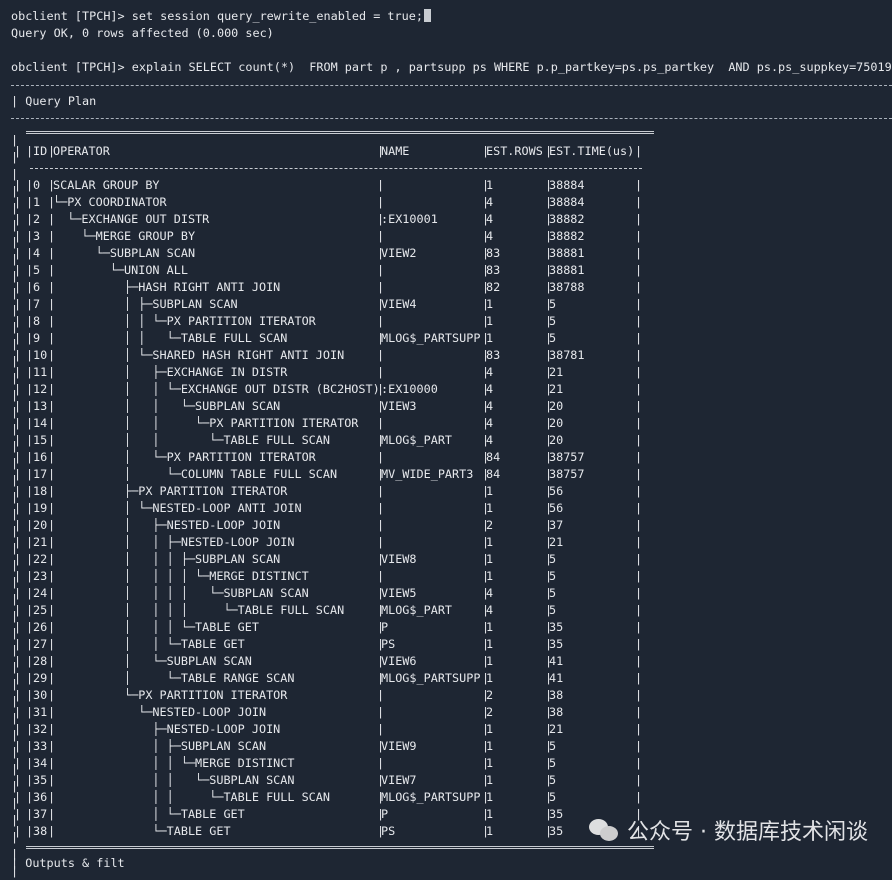 Image resolution: width=892 pixels, height=880 pixels. Describe the element at coordinates (446, 645) in the screenshot. I see `plan-row: | | | | | | | 27 │ │ └─TABLE GET PS 1 35` at that location.